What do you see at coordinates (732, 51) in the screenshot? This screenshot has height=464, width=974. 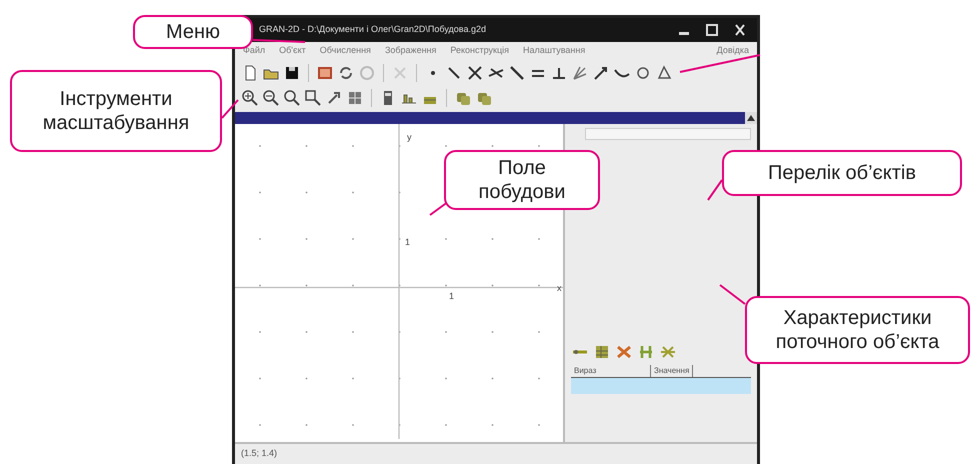 I see `menu-item: Довідка` at bounding box center [732, 51].